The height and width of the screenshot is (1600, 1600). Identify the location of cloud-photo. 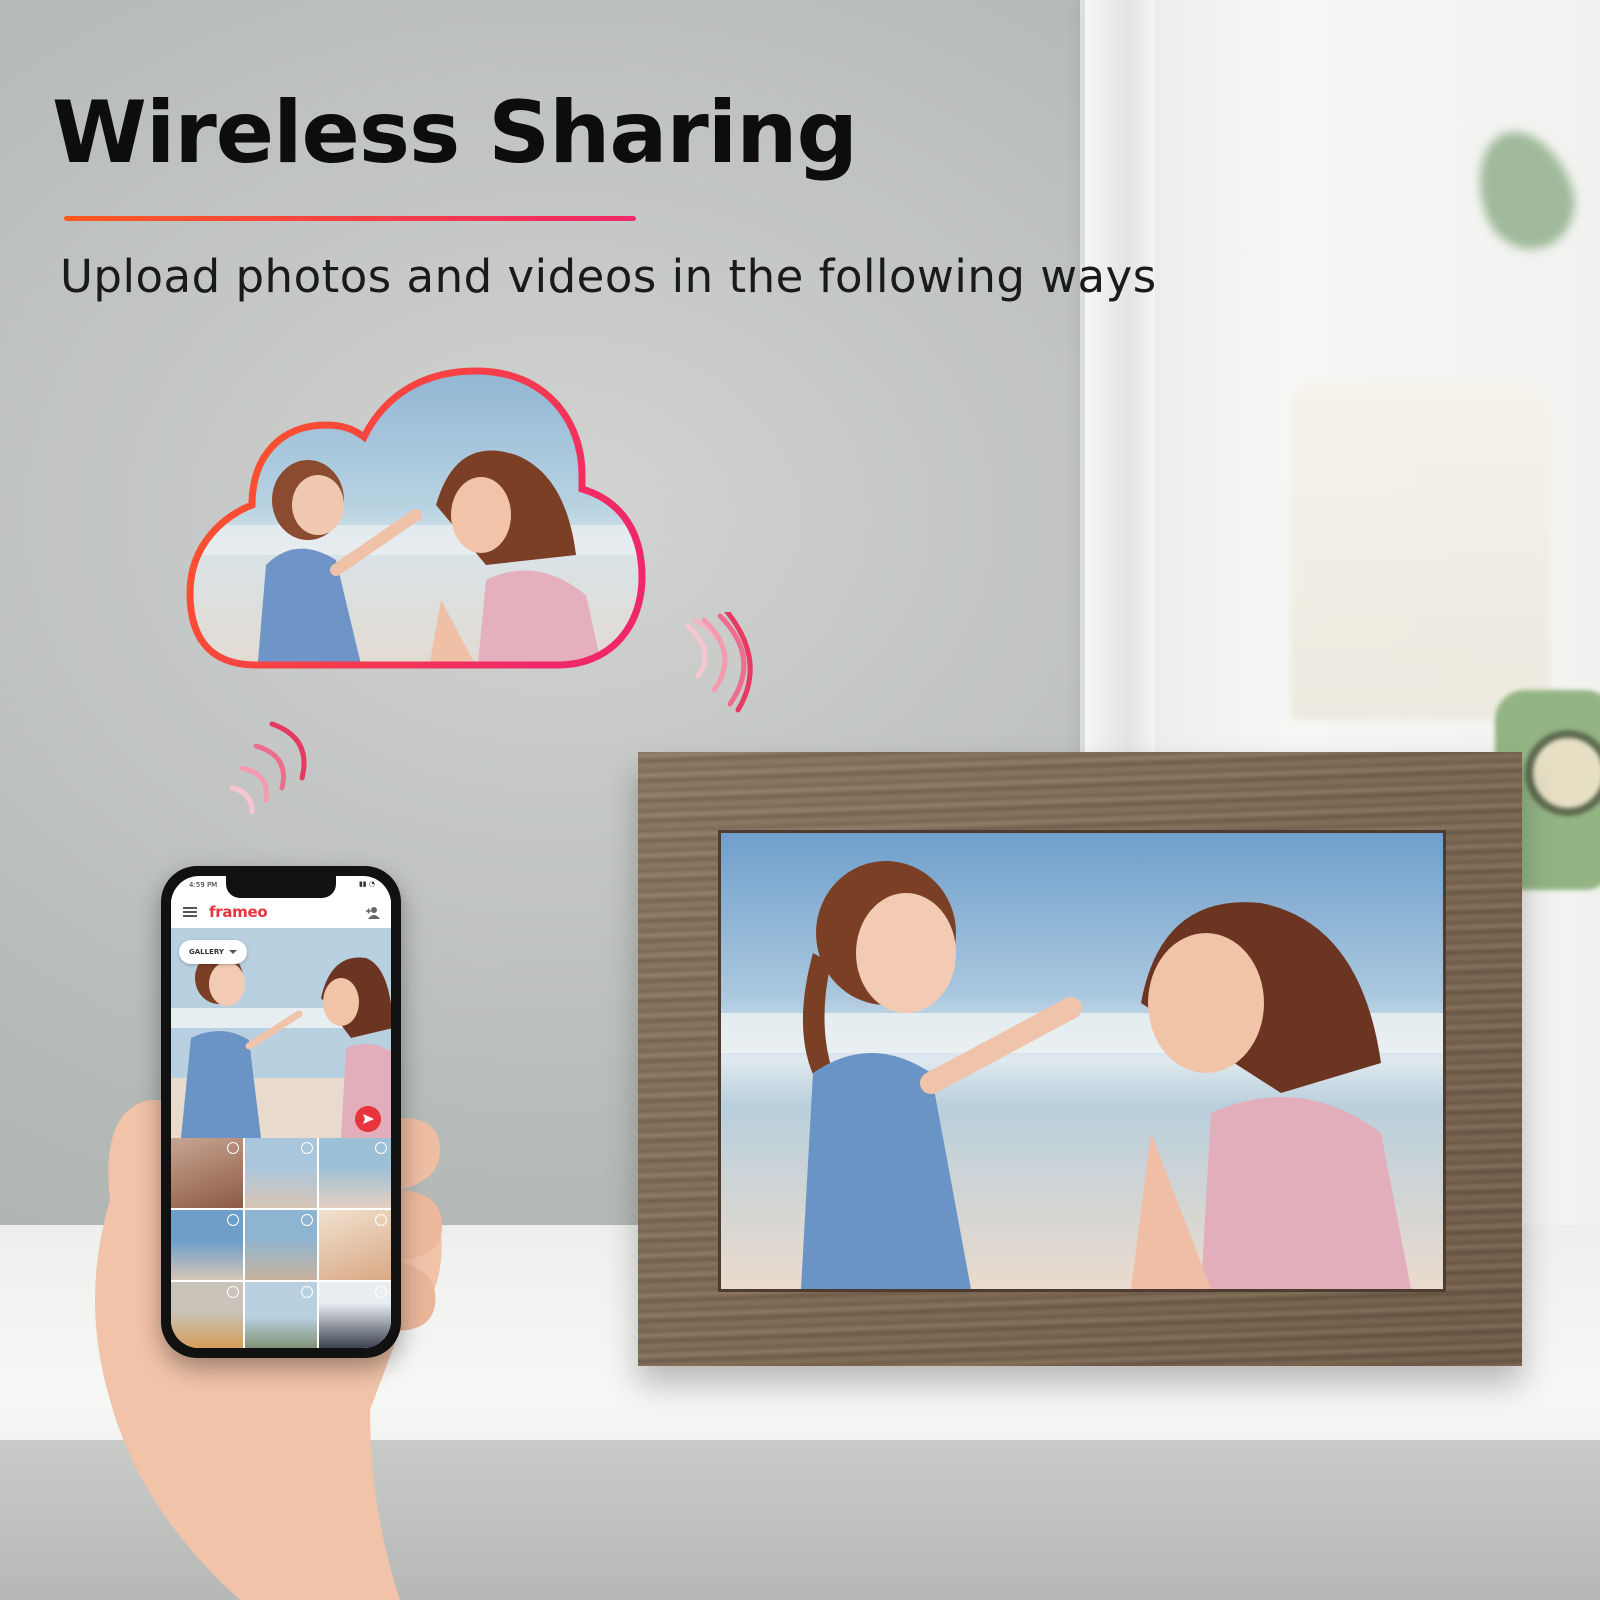
(416, 518).